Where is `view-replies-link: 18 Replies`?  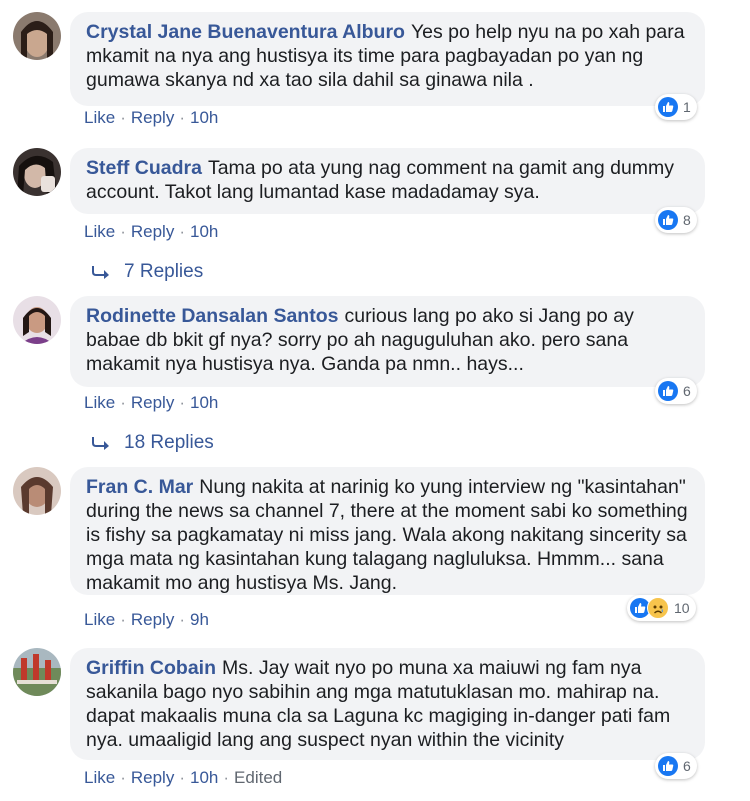
view-replies-link: 18 Replies is located at coordinates (153, 443).